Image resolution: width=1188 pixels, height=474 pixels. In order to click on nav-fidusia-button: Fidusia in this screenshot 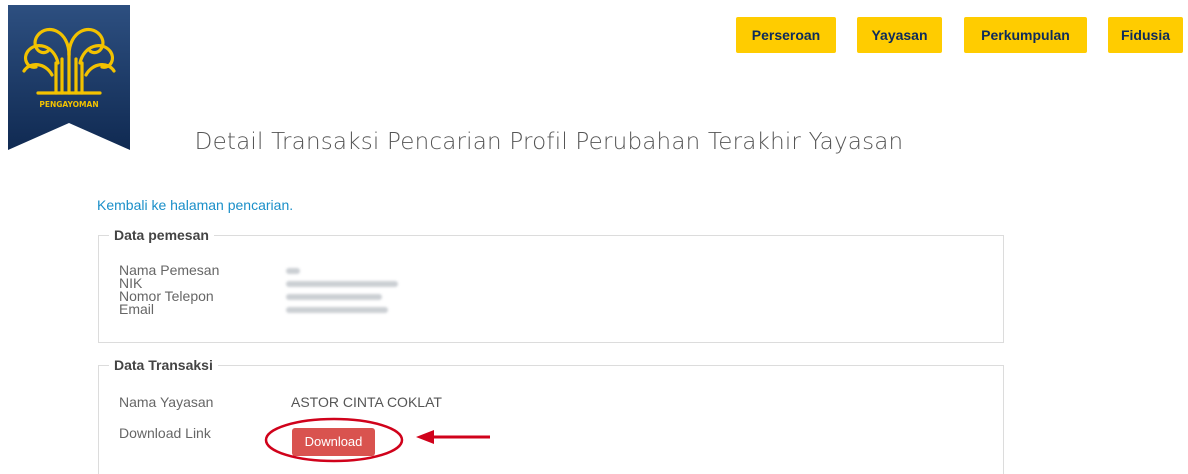, I will do `click(1145, 35)`.